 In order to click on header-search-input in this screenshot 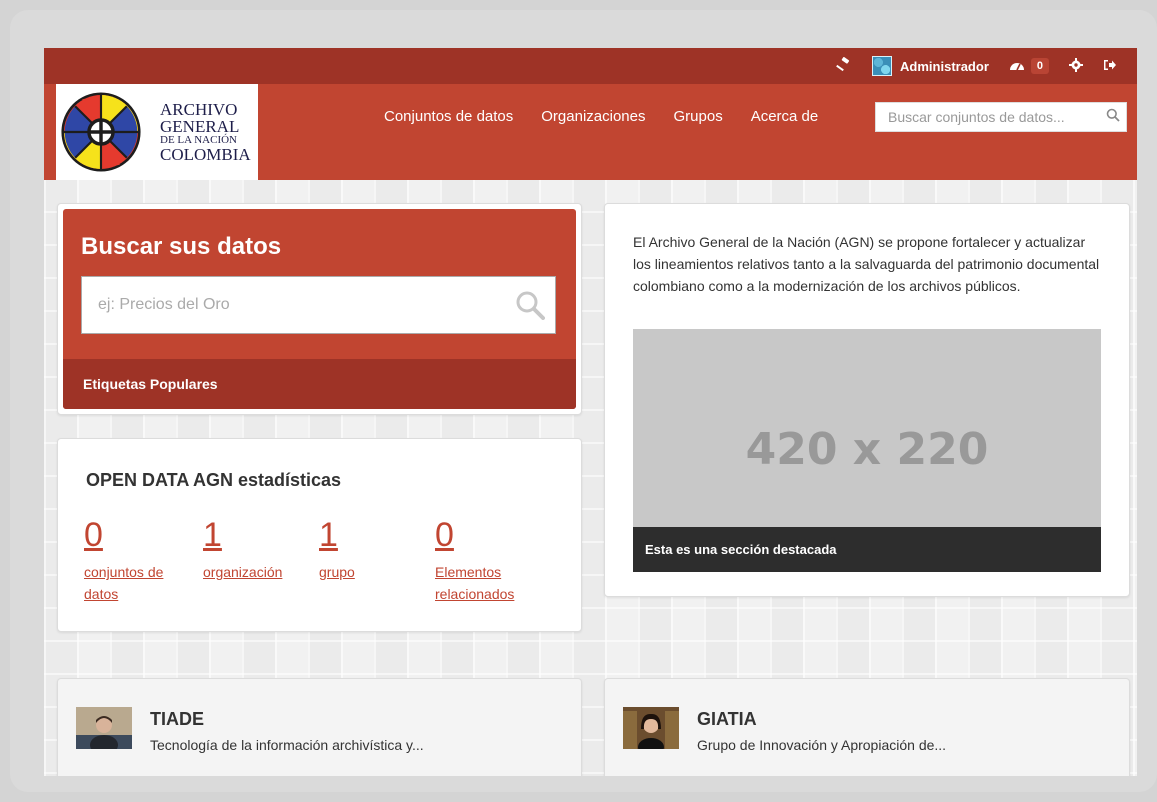, I will do `click(988, 117)`.